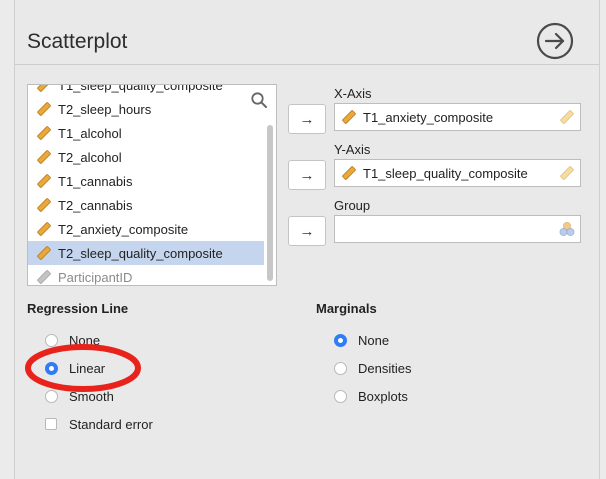 This screenshot has width=606, height=479. What do you see at coordinates (90, 157) in the screenshot?
I see `variable-label: T2_alcohol` at bounding box center [90, 157].